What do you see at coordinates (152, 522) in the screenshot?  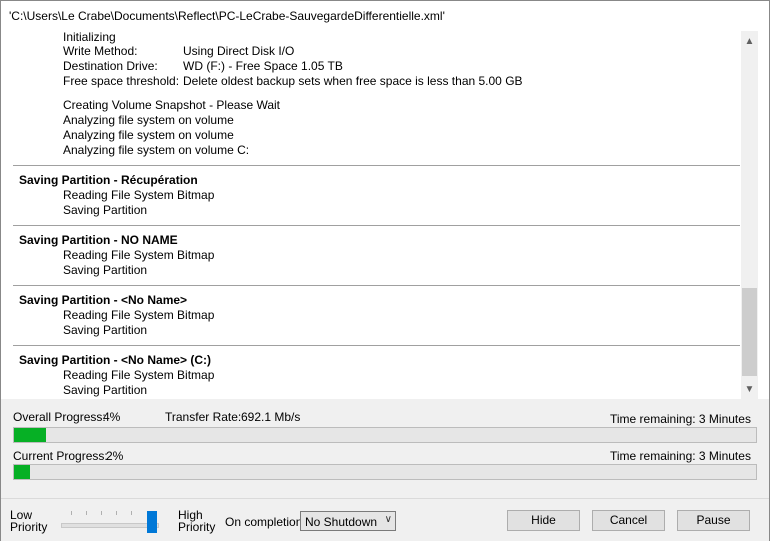 I see `slider-thumb` at bounding box center [152, 522].